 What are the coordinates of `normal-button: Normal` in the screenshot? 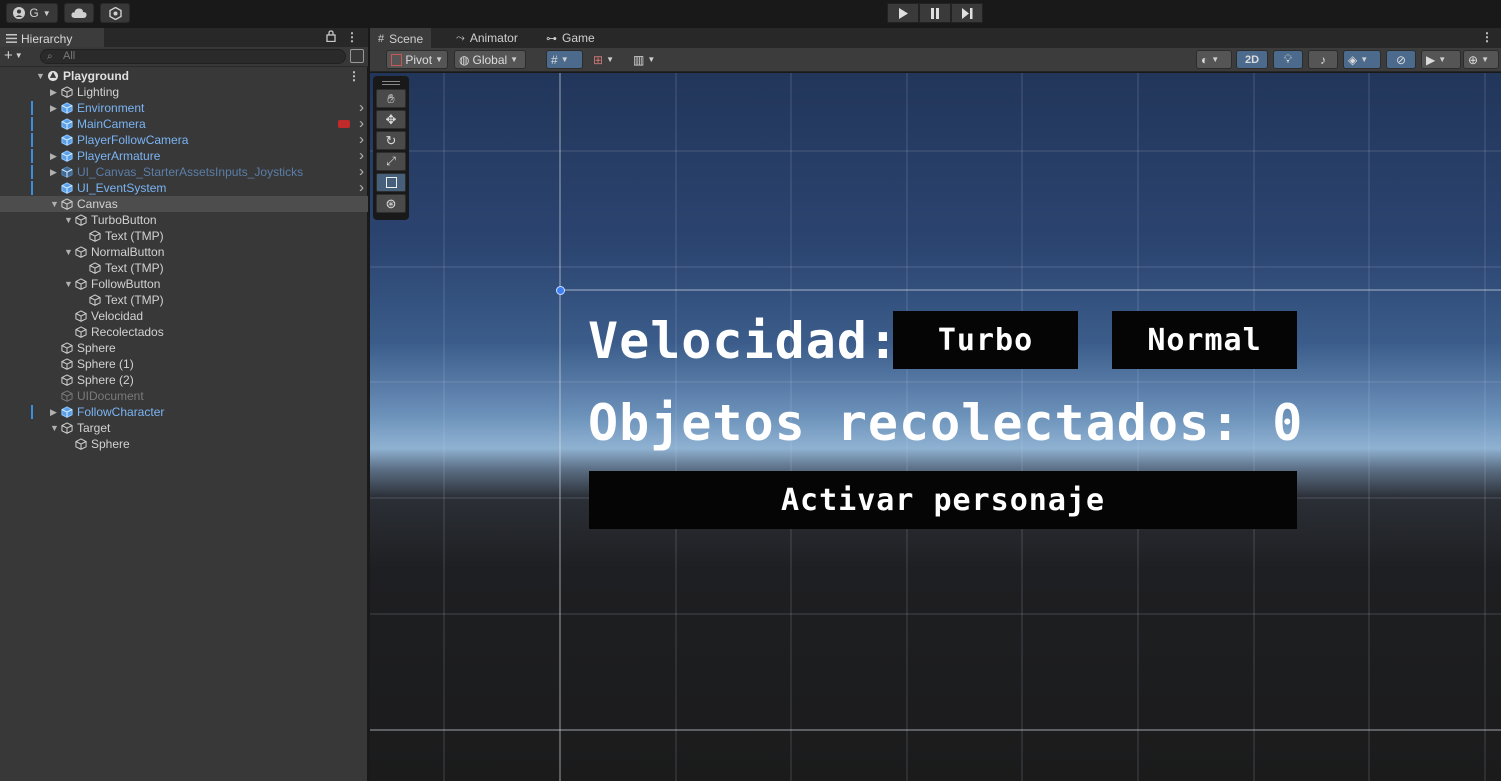 It's located at (1204, 340).